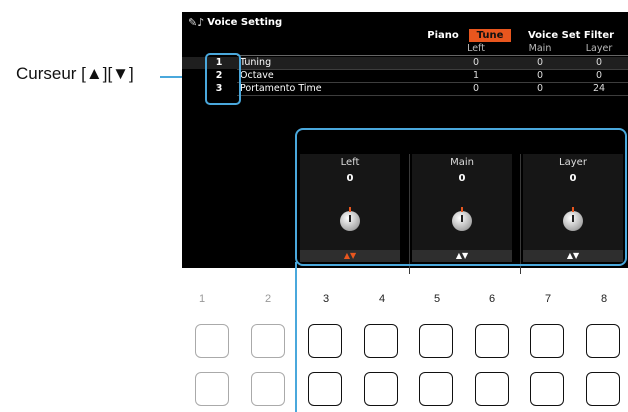  I want to click on callout-connector-line, so click(296, 337).